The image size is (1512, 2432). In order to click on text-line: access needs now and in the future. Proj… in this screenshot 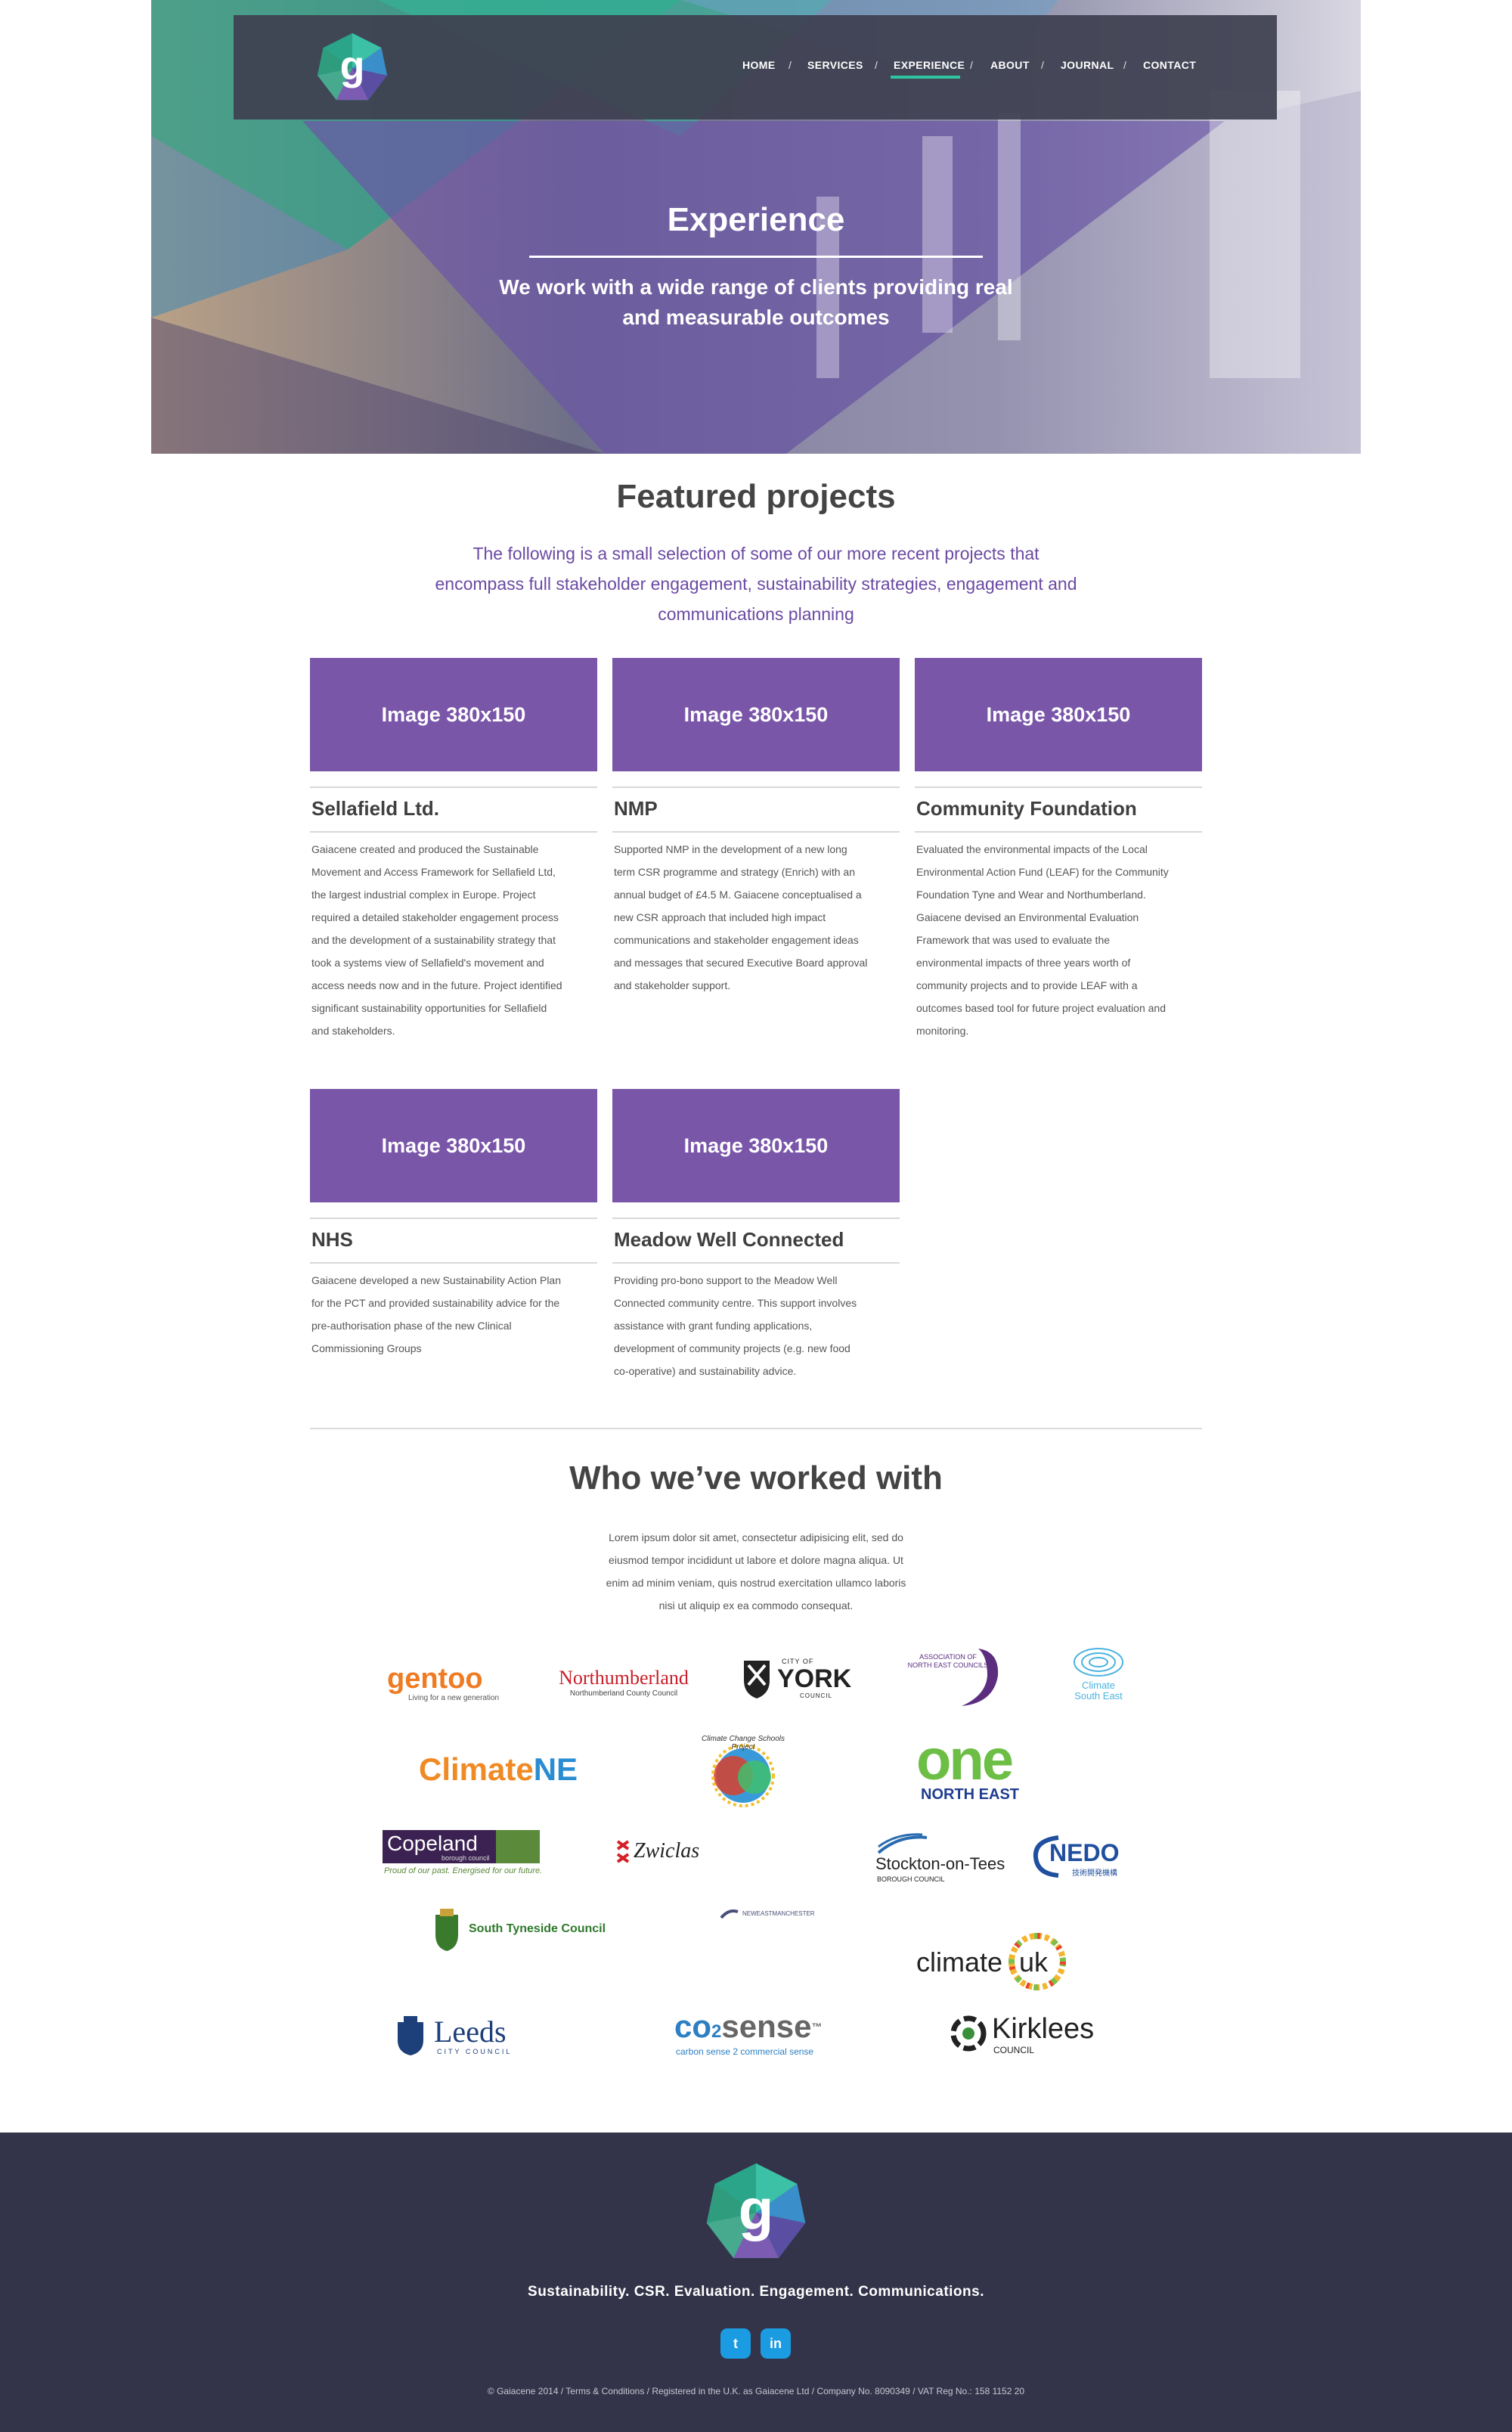, I will do `click(436, 985)`.